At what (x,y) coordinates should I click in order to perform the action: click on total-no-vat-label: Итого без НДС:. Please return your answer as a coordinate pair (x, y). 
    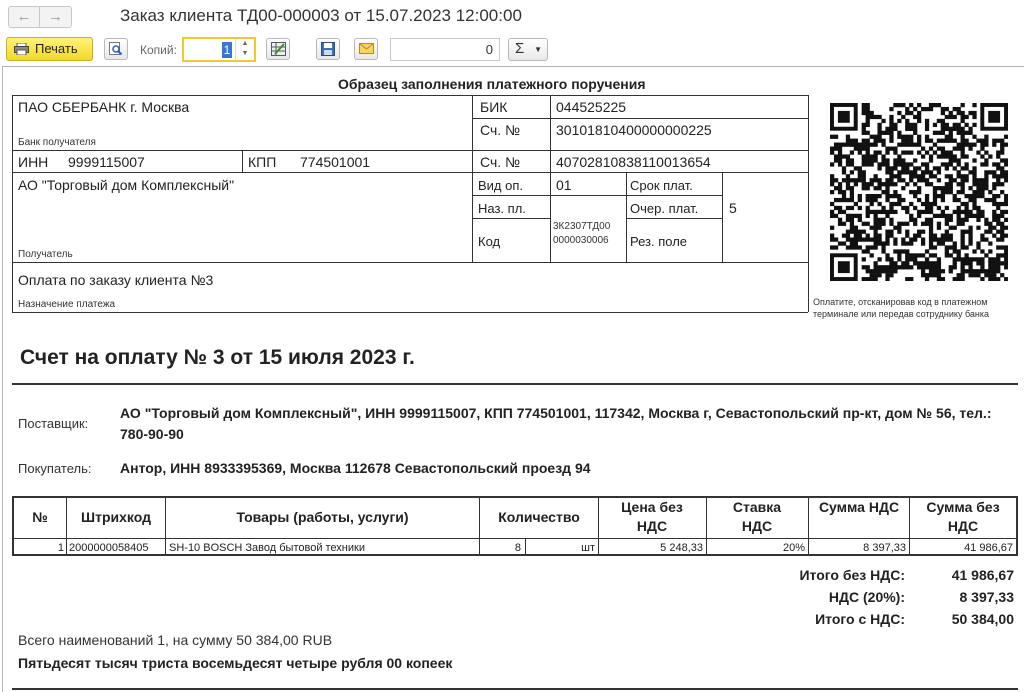
    Looking at the image, I should click on (852, 575).